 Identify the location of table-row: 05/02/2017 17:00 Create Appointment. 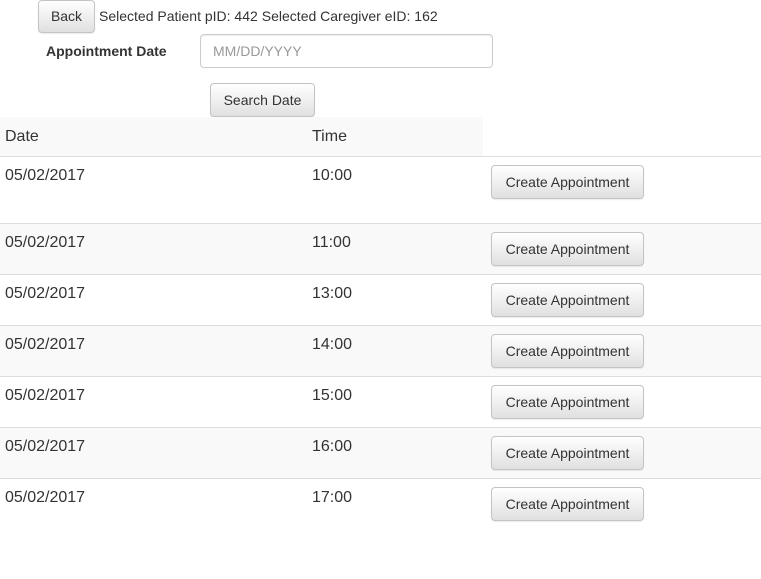
(380, 504).